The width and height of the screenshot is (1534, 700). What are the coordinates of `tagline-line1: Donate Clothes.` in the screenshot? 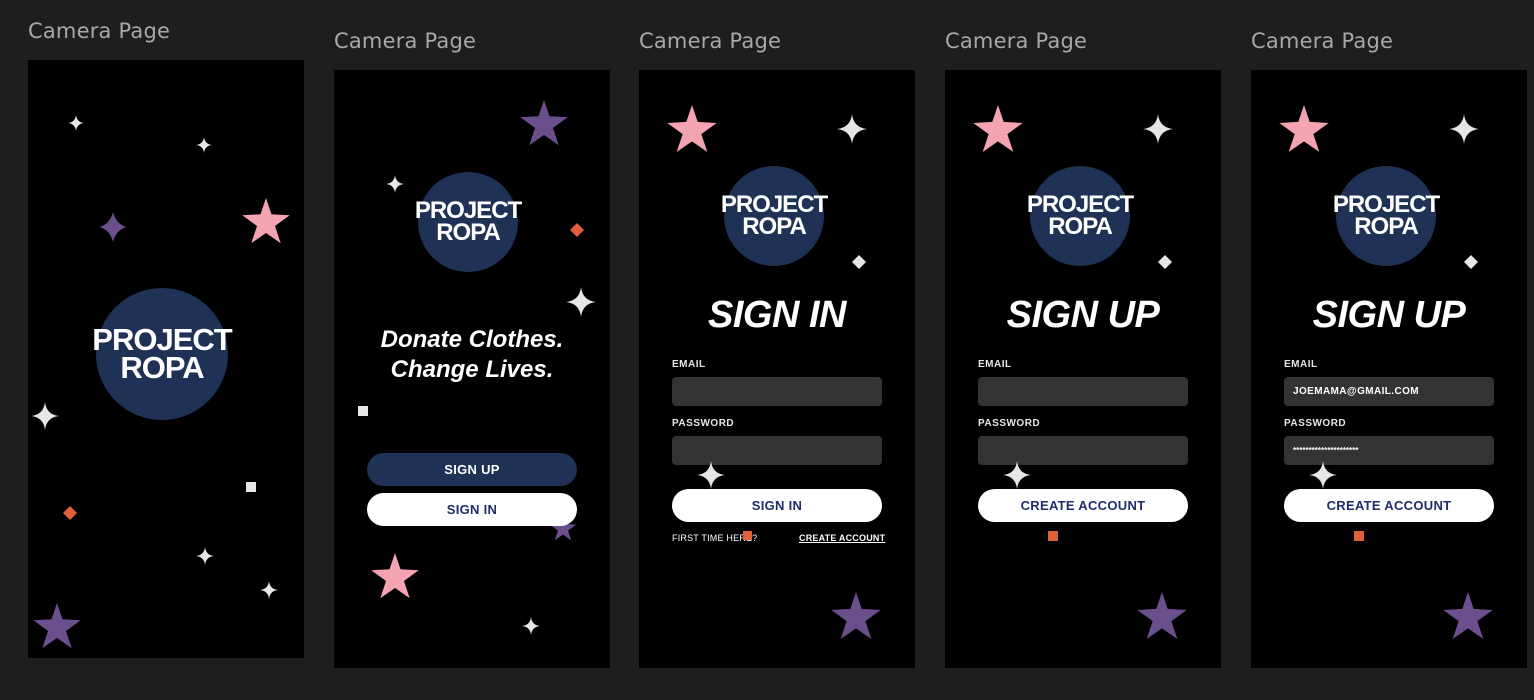 It's located at (472, 339).